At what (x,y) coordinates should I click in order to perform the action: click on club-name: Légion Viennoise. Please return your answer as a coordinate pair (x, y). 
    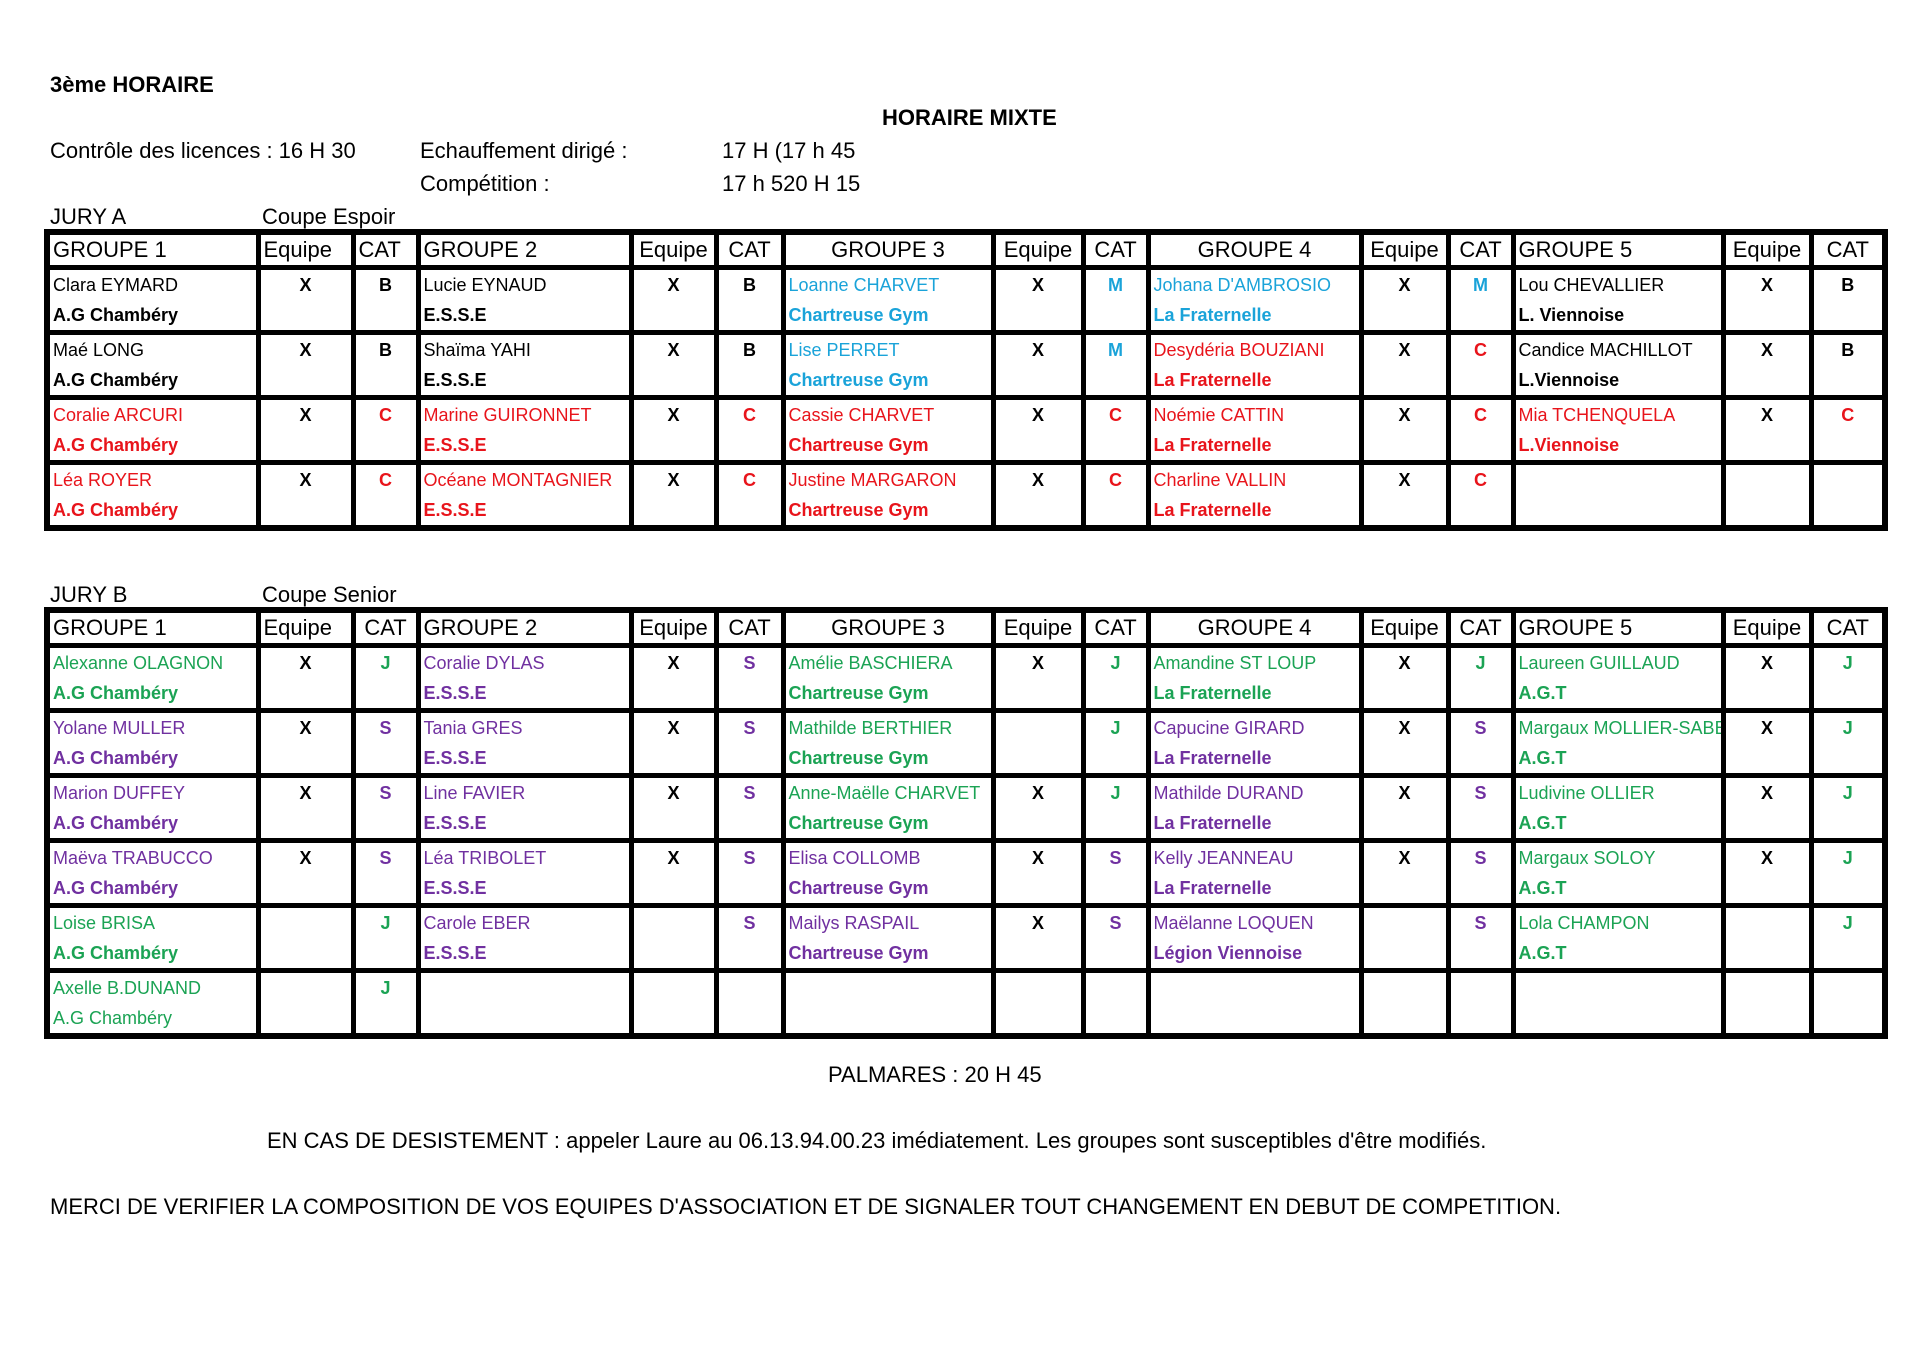
    Looking at the image, I should click on (1228, 953).